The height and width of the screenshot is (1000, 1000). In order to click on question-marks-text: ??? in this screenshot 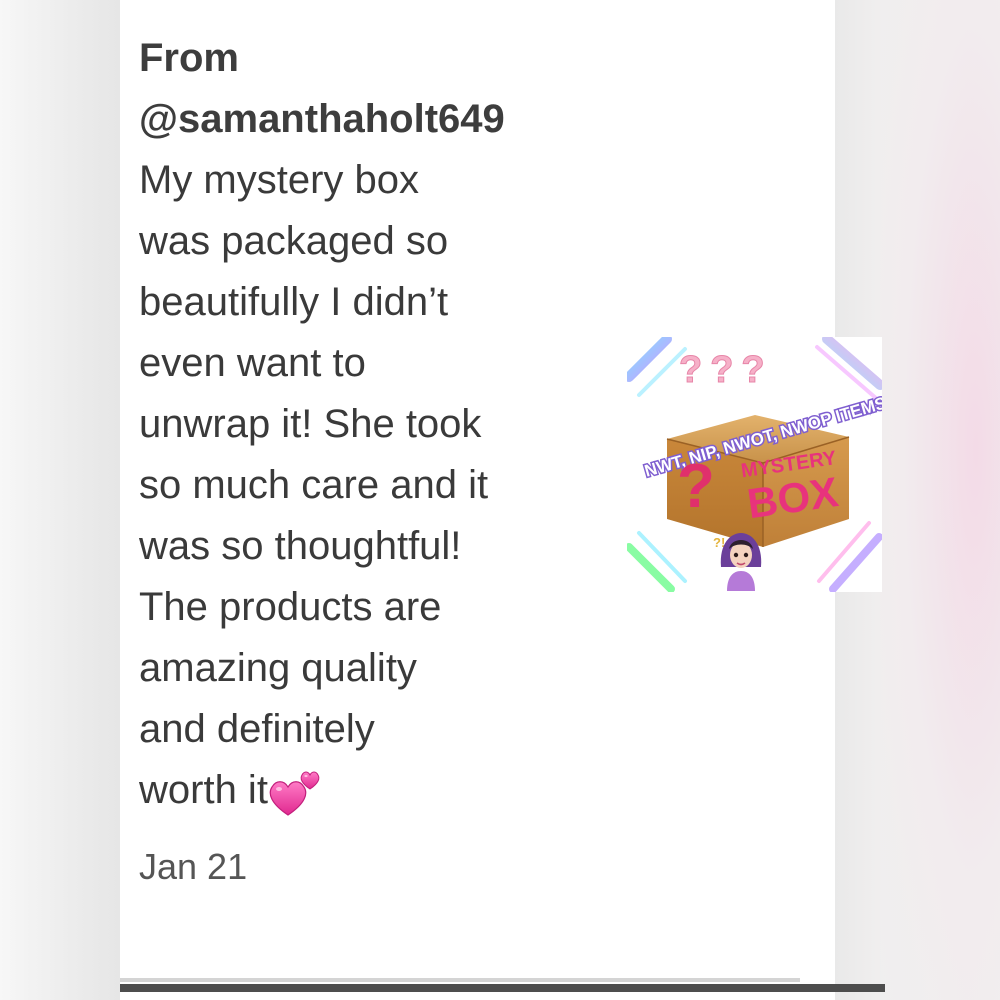, I will do `click(726, 370)`.